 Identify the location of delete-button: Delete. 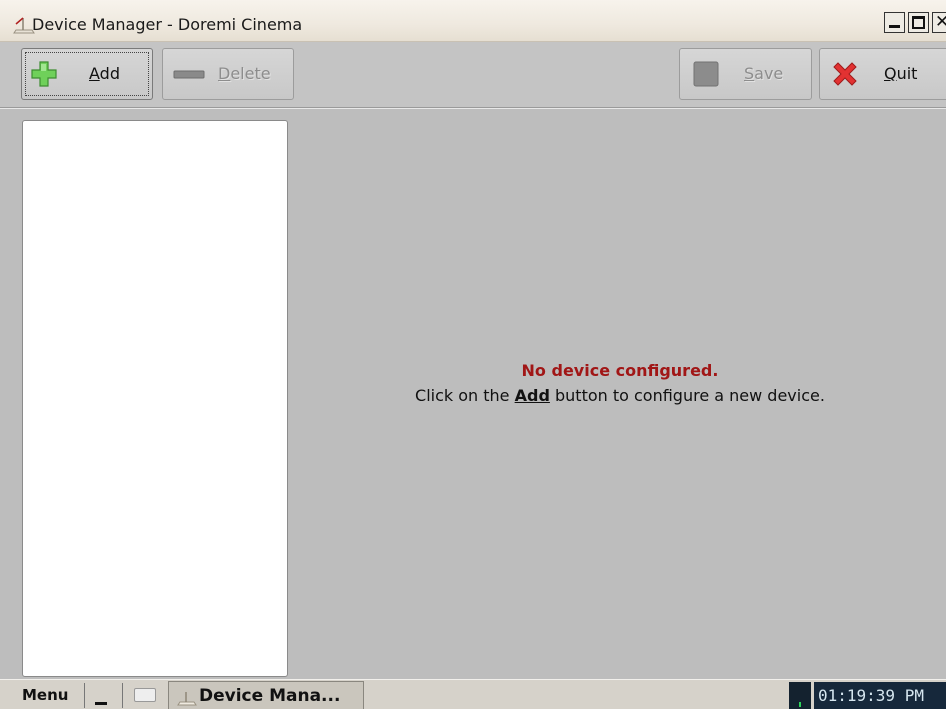
(228, 74).